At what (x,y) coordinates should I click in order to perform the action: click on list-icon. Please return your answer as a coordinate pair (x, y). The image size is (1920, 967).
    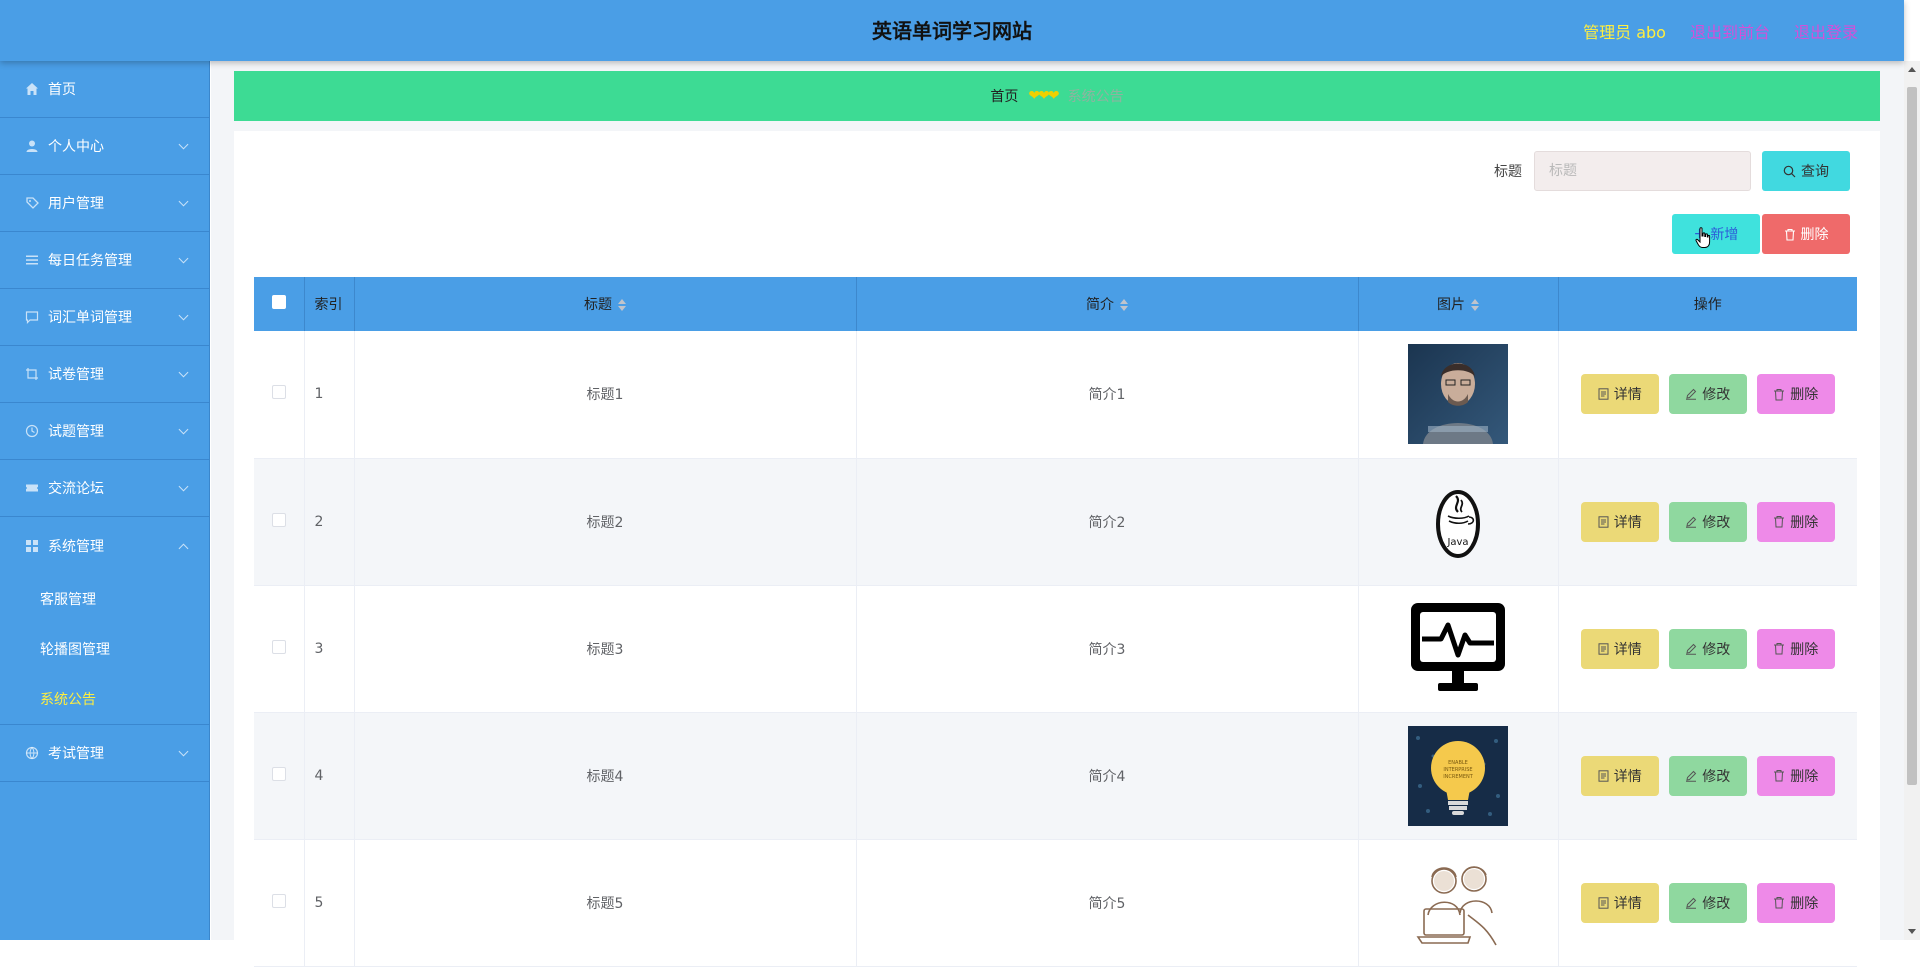
    Looking at the image, I should click on (32, 260).